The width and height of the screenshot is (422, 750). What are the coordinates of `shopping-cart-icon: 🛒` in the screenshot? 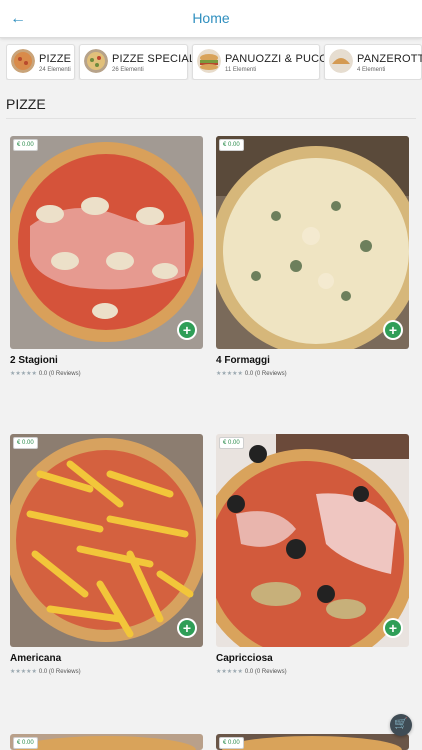 It's located at (401, 724).